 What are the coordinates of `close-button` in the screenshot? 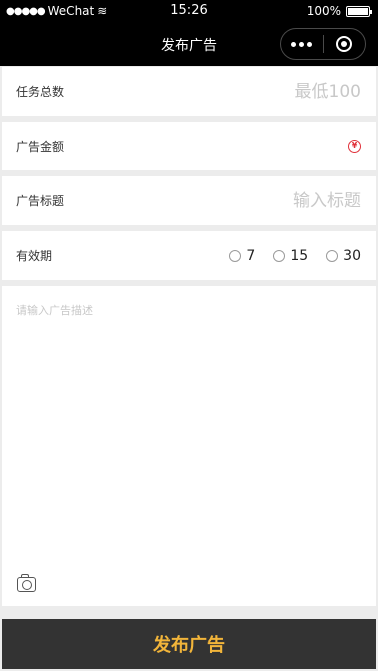 It's located at (345, 44).